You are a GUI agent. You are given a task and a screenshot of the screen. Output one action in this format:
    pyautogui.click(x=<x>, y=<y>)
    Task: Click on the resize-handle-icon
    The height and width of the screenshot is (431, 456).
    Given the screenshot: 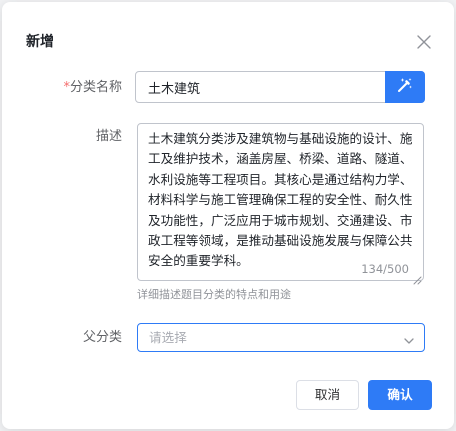 What is the action you would take?
    pyautogui.click(x=417, y=277)
    